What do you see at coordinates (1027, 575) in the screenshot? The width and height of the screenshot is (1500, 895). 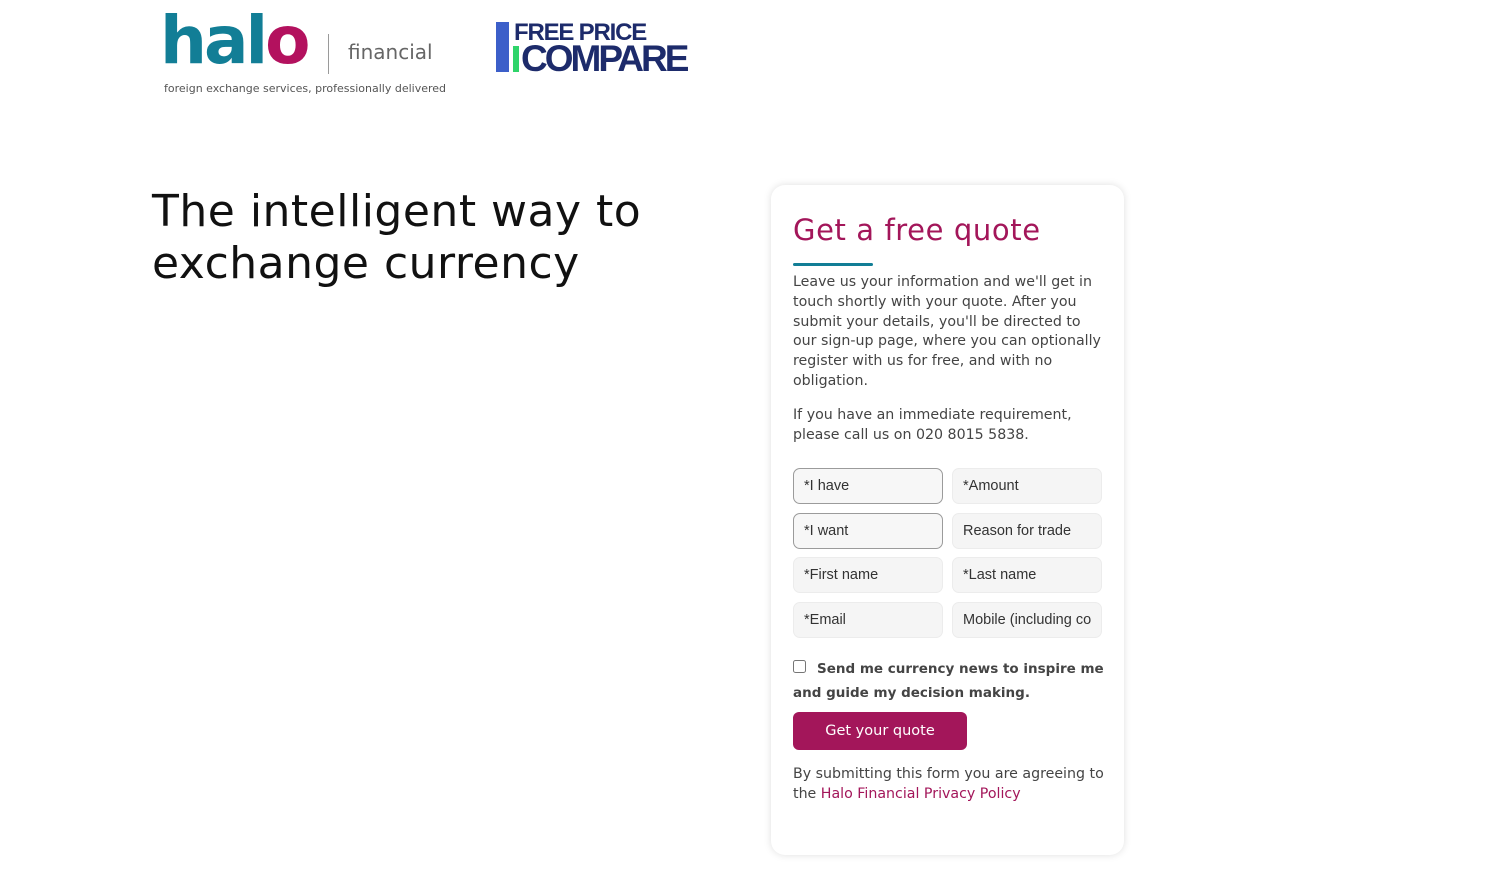 I see `last-name-input` at bounding box center [1027, 575].